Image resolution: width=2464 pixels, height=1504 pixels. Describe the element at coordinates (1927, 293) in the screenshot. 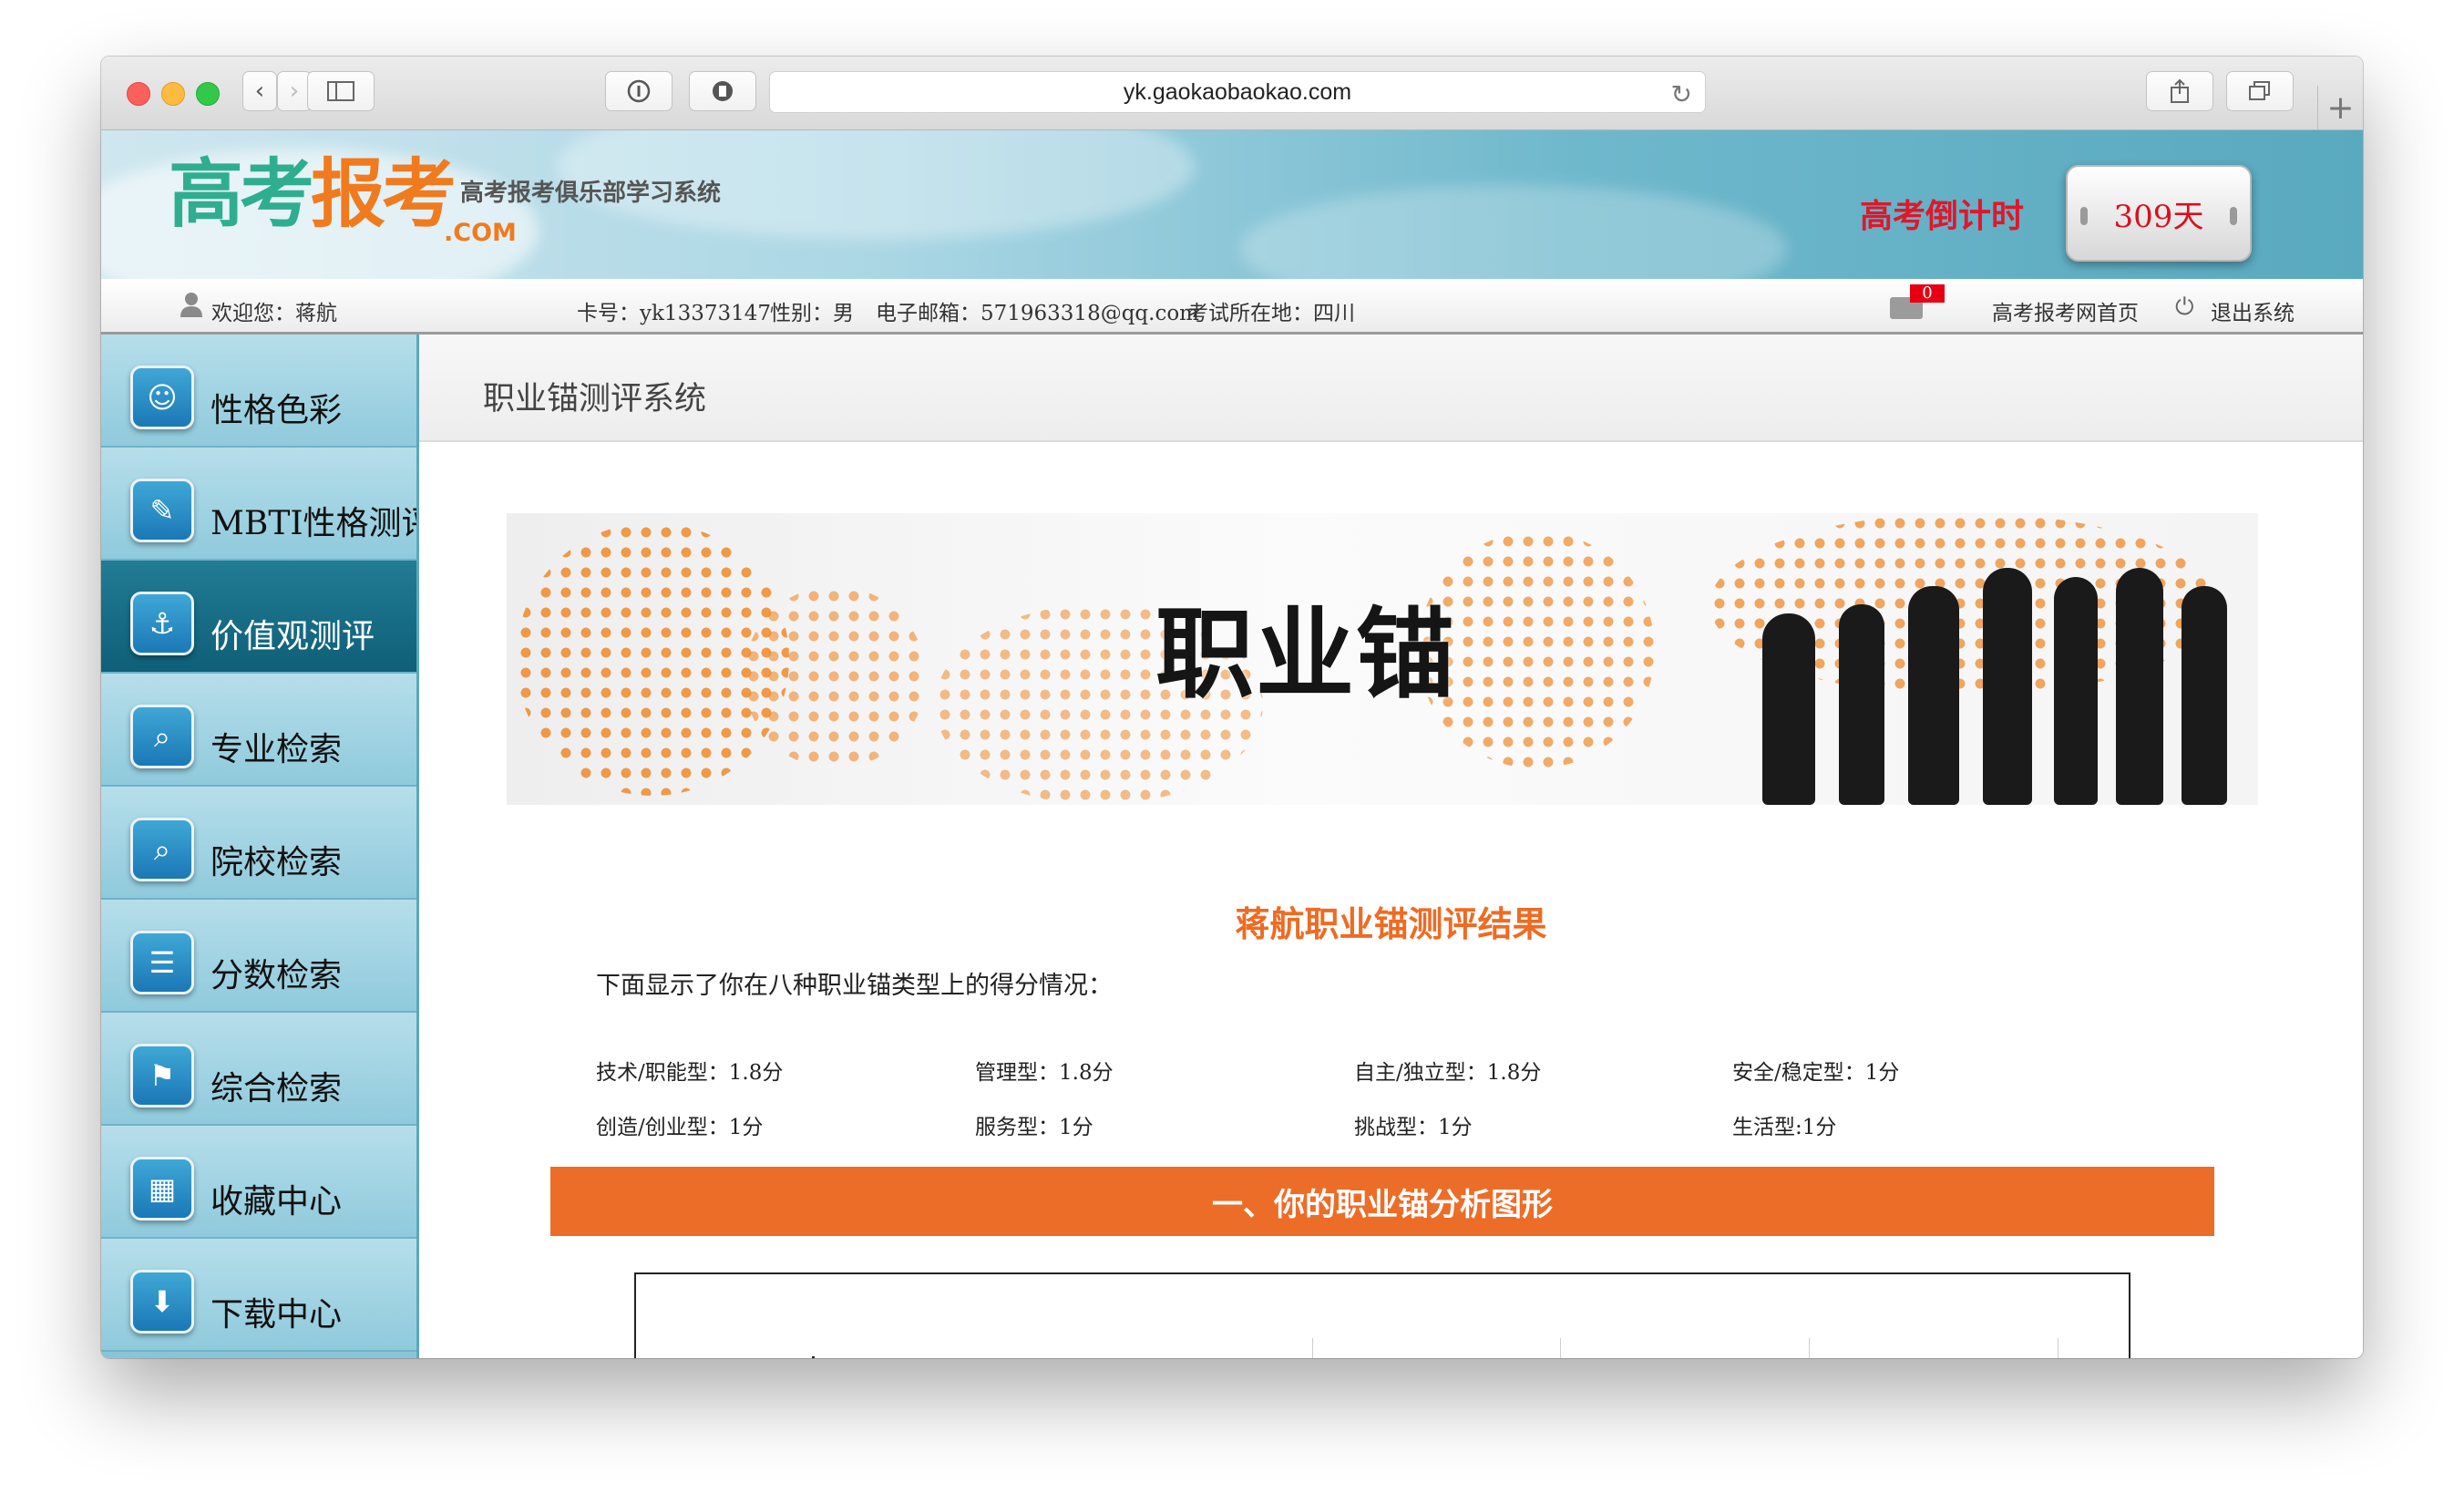

I see `mail-count-badge: 0` at that location.